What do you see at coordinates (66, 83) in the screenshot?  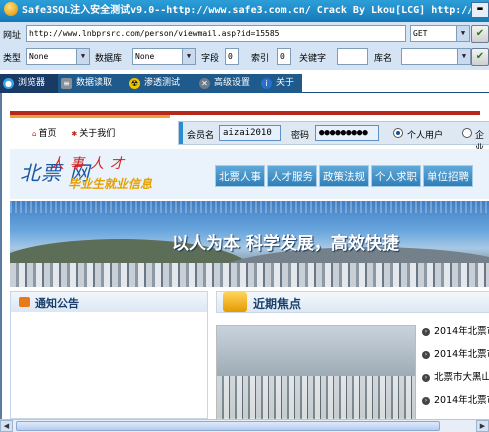 I see `database-icon: ≡` at bounding box center [66, 83].